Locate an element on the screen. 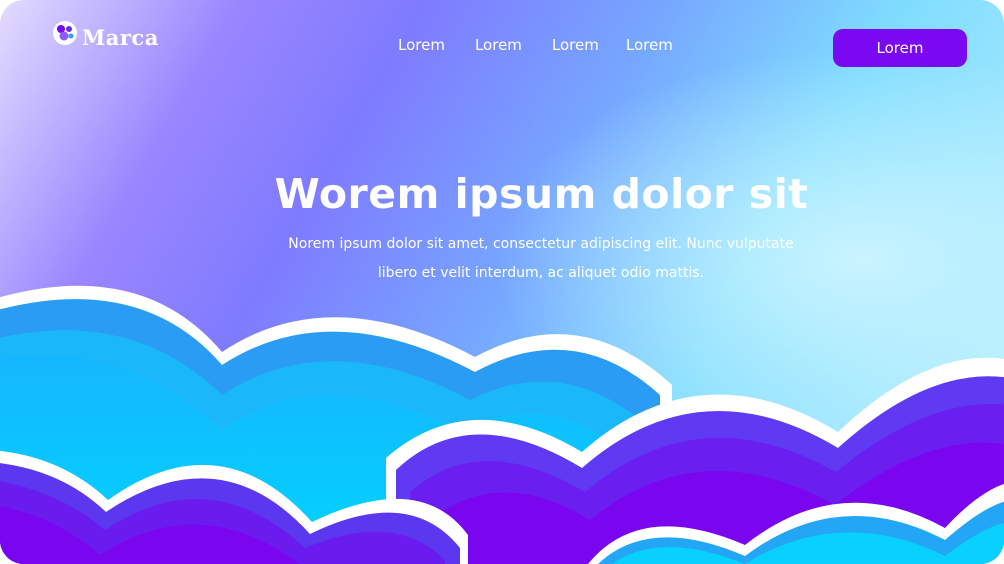  hero-title: Worem ipsum dolor sit is located at coordinates (541, 194).